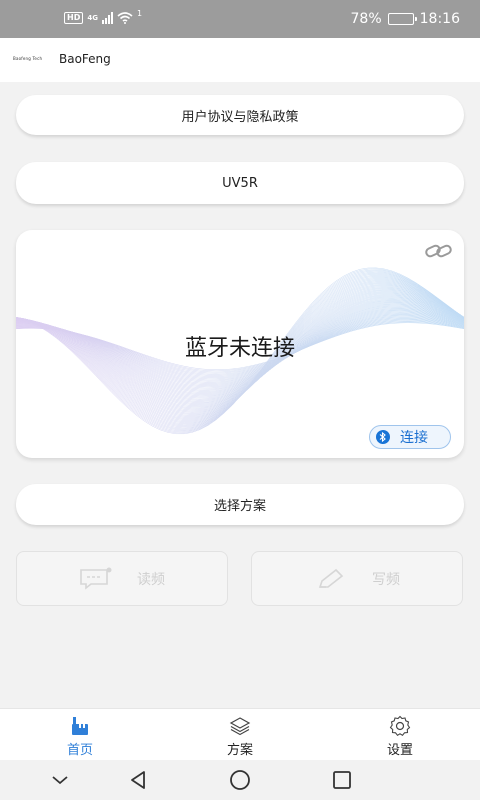 Image resolution: width=480 pixels, height=800 pixels. I want to click on home-circle-icon, so click(240, 780).